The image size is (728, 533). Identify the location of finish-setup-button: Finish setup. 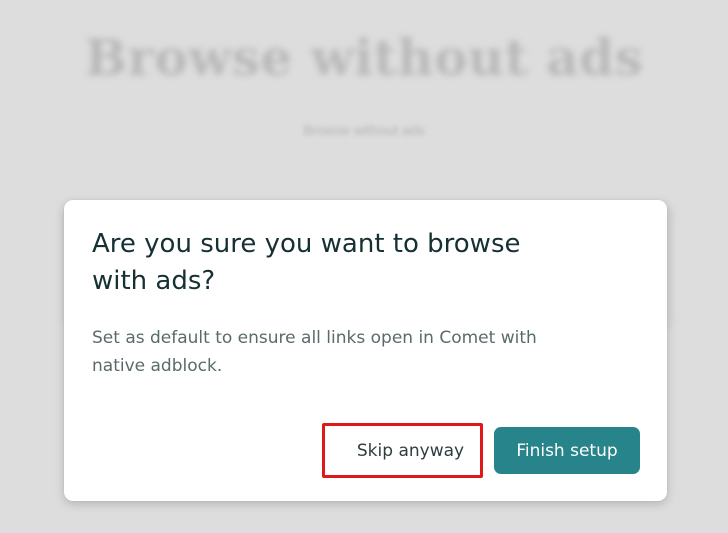
(567, 450).